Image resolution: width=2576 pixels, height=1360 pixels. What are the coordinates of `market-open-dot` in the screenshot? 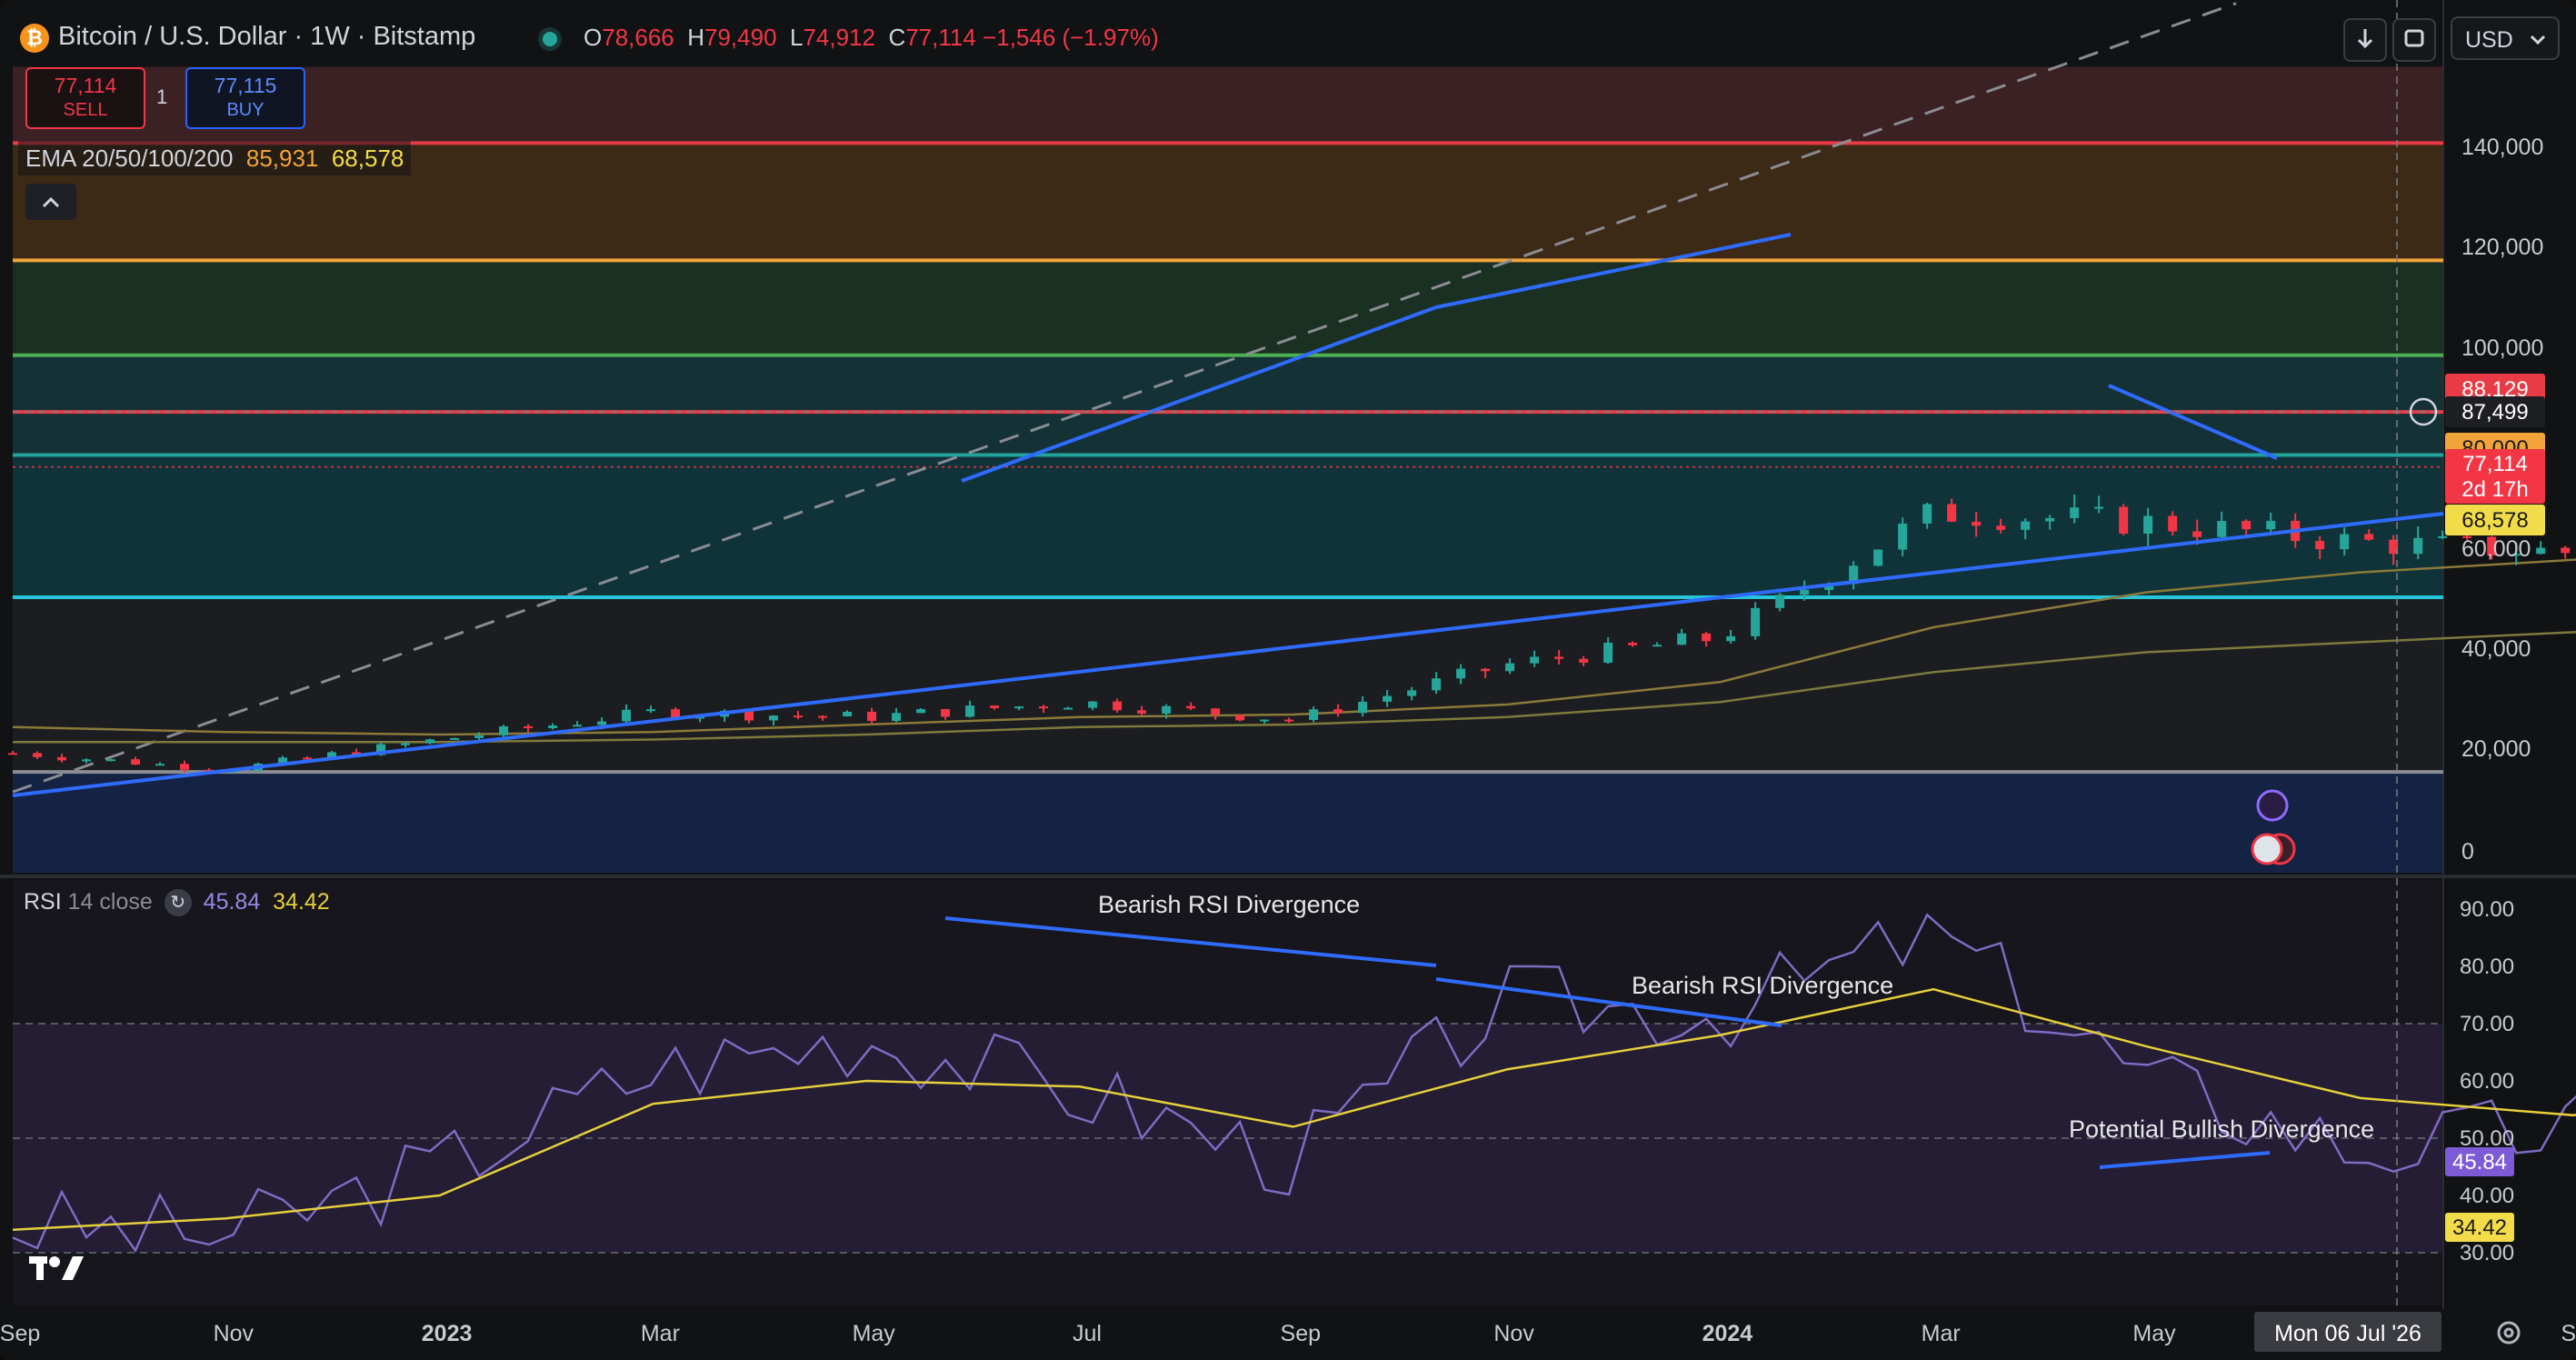 It's located at (550, 39).